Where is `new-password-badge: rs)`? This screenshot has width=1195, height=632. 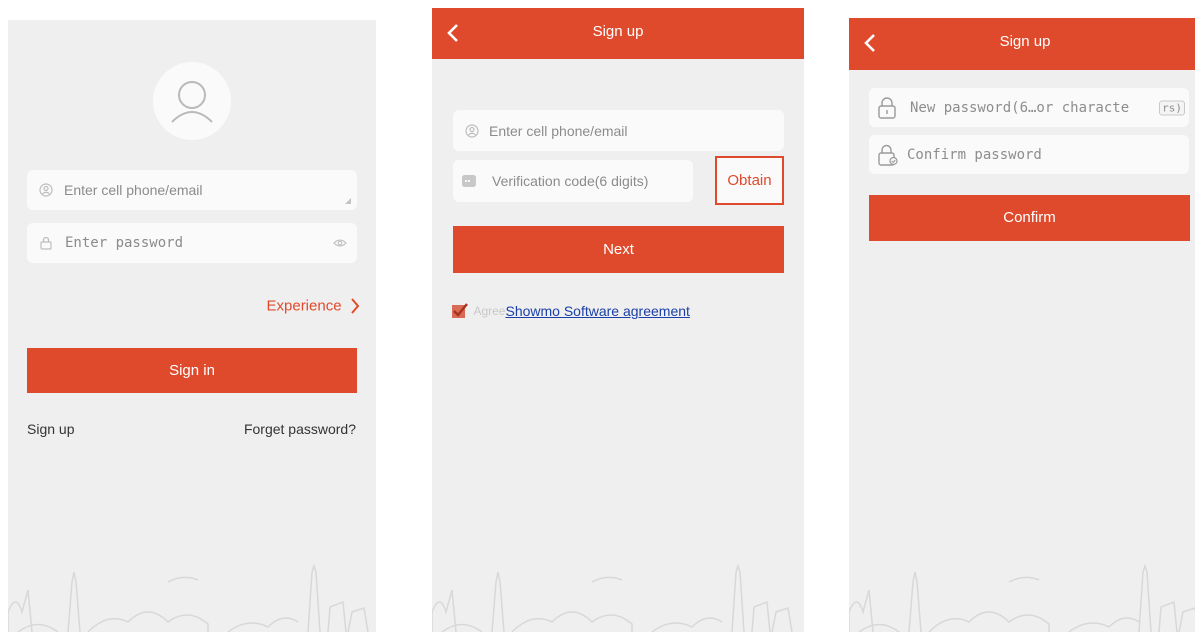
new-password-badge: rs) is located at coordinates (1172, 107).